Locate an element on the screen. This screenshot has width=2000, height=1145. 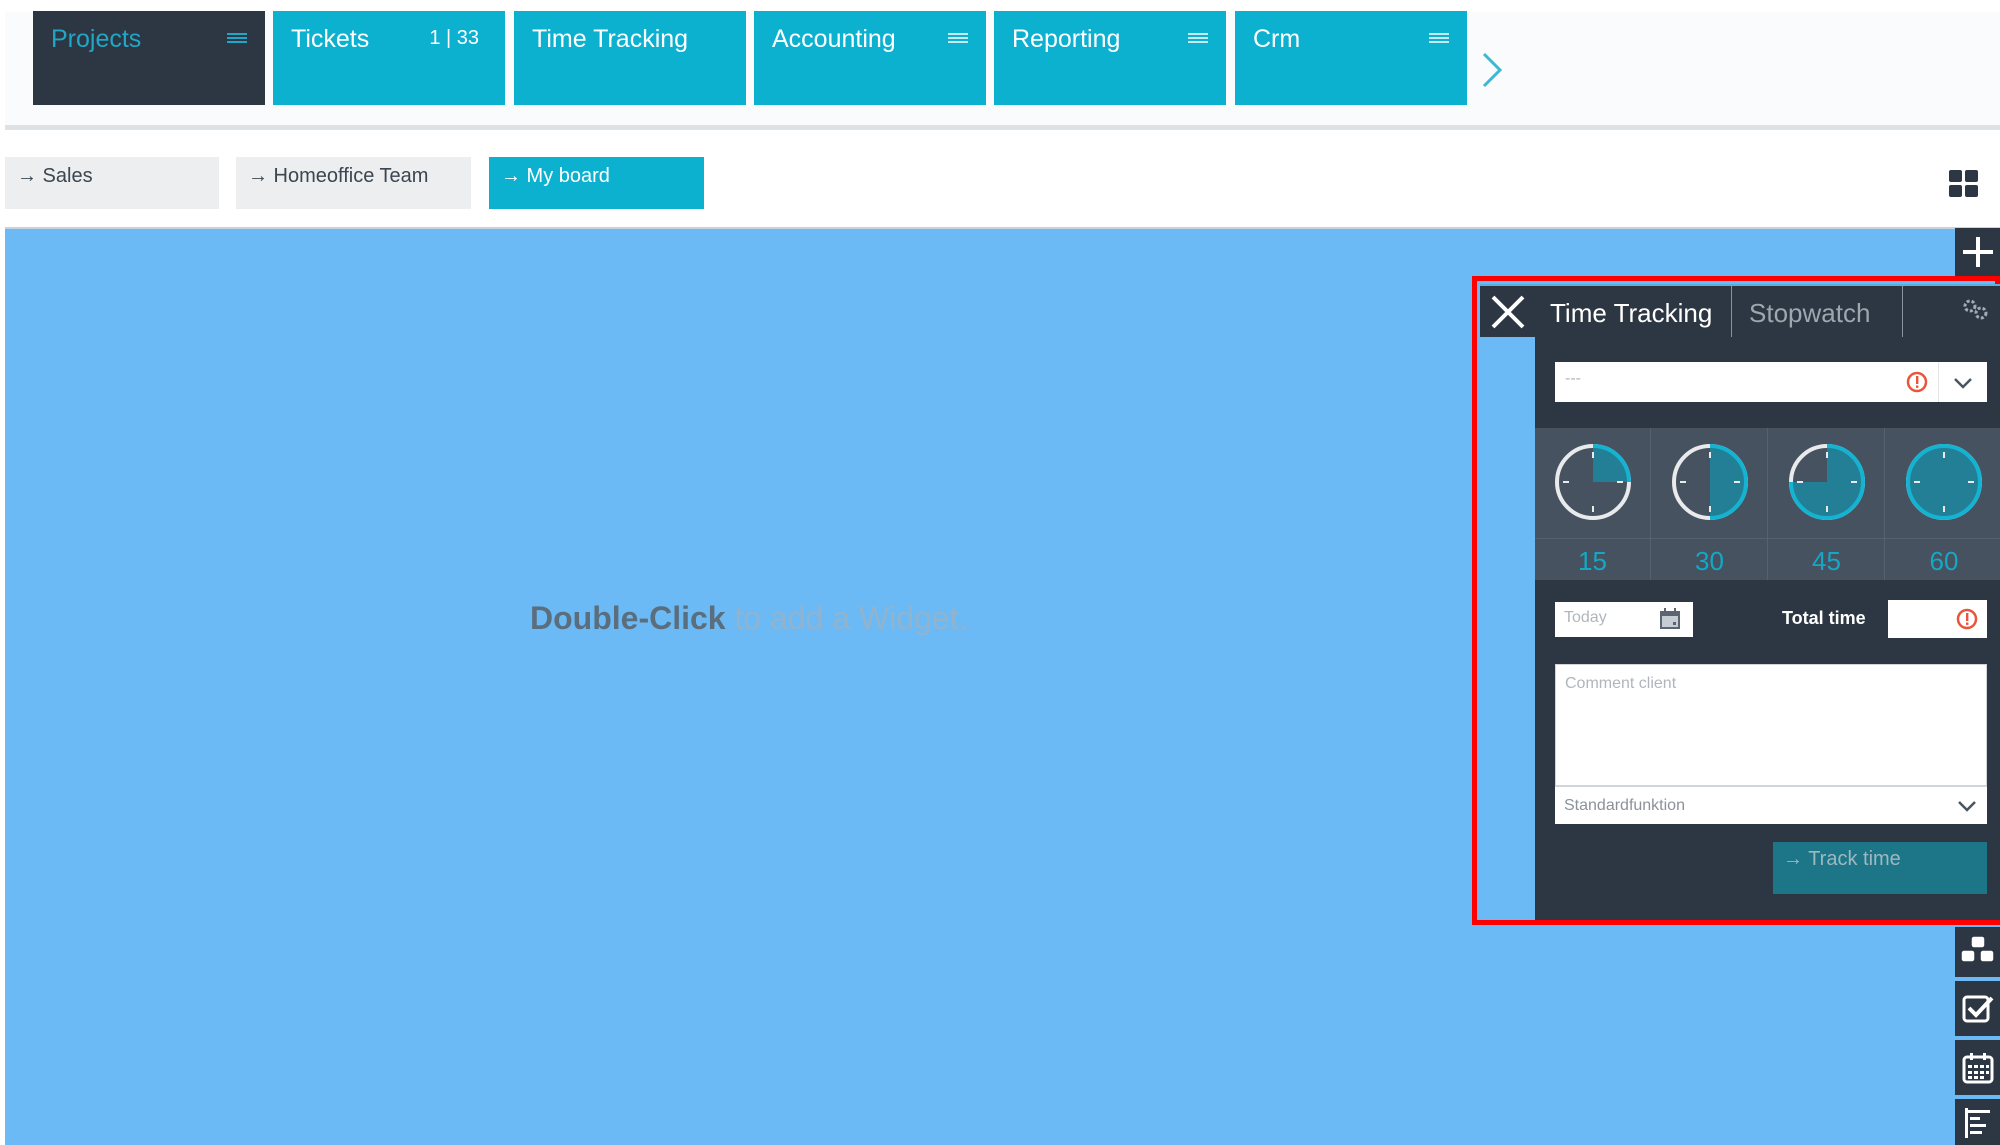
plus-icon is located at coordinates (1977, 252).